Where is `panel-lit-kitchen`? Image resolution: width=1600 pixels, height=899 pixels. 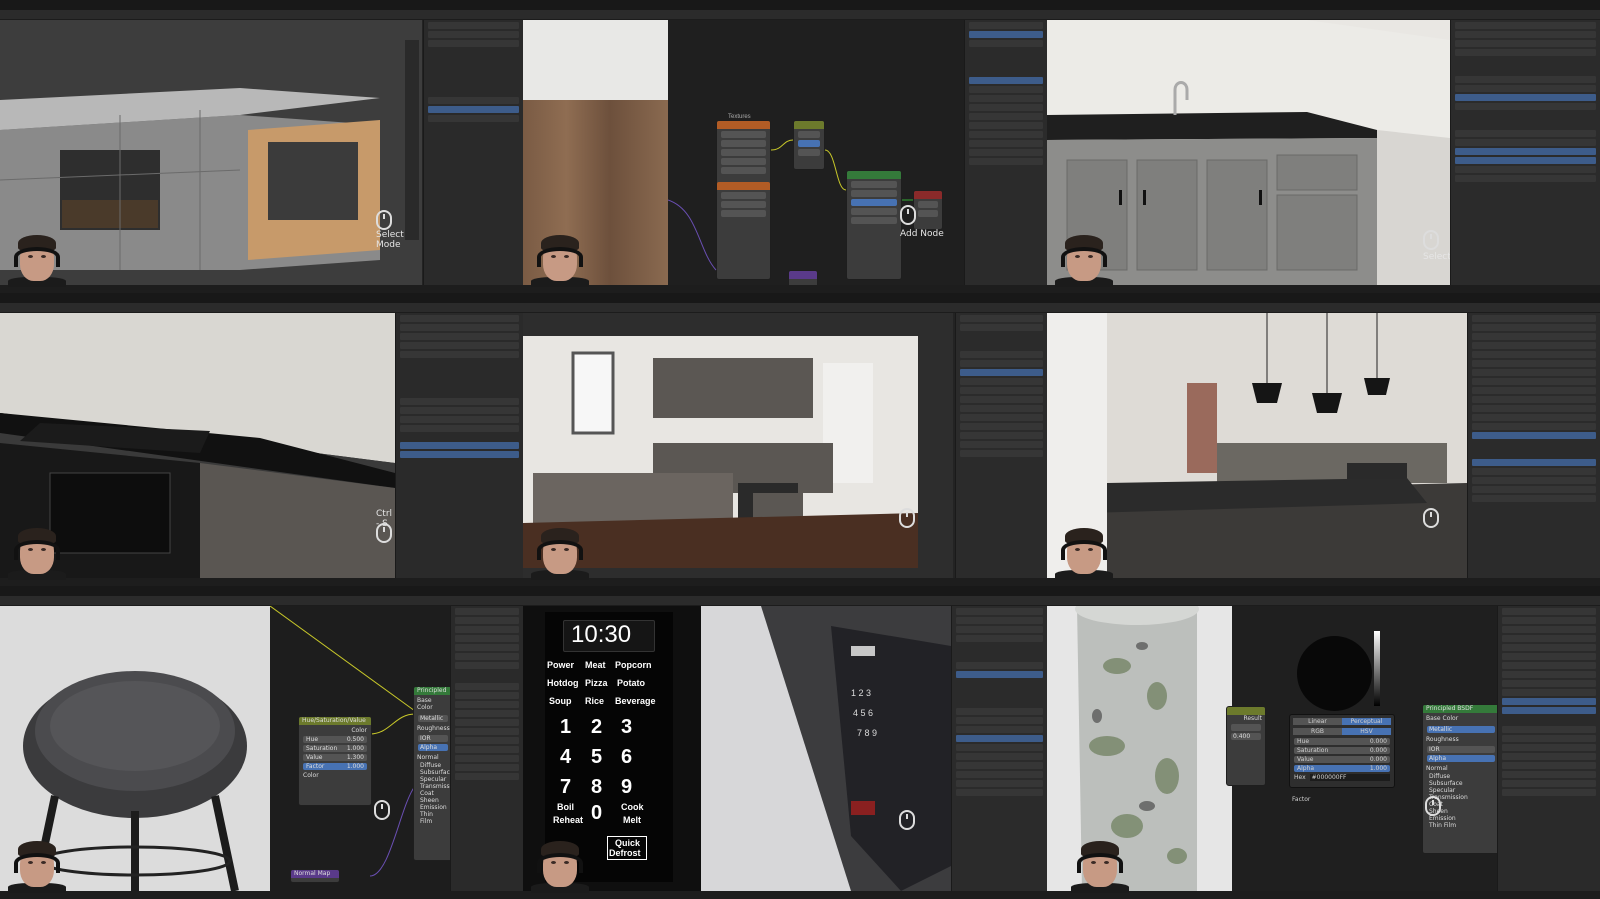
panel-lit-kitchen is located at coordinates (1323, 439).